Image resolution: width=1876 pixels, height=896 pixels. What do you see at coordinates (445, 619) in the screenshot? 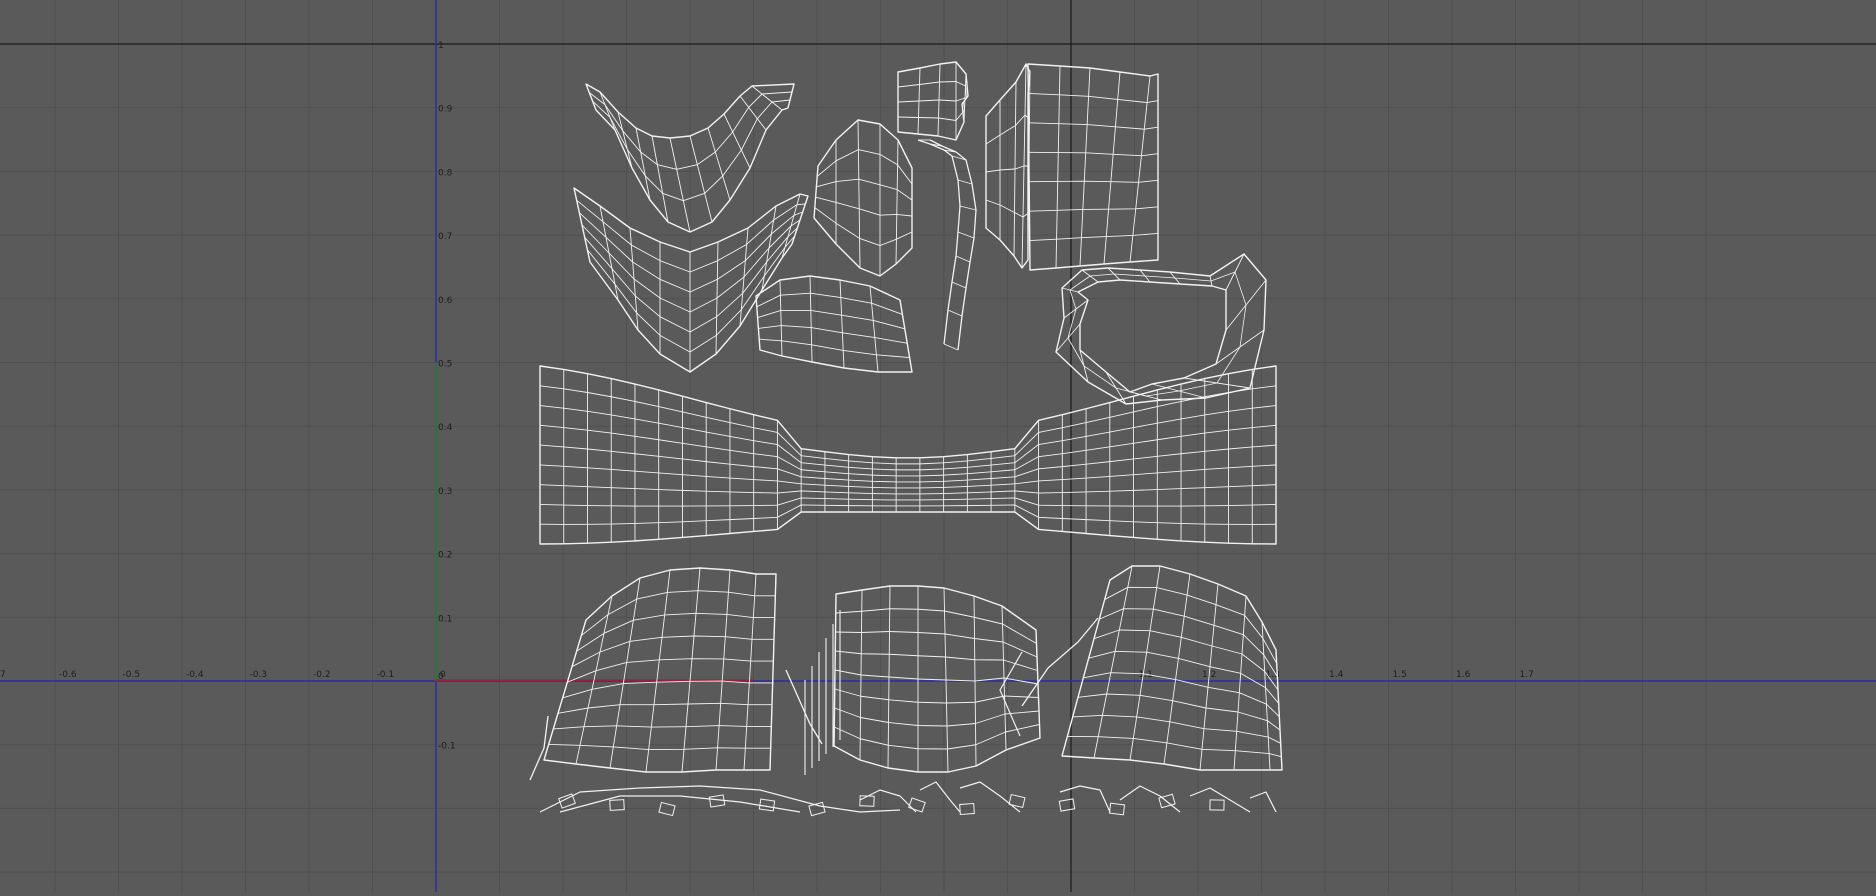
I see `v-tick-label: 0.1` at bounding box center [445, 619].